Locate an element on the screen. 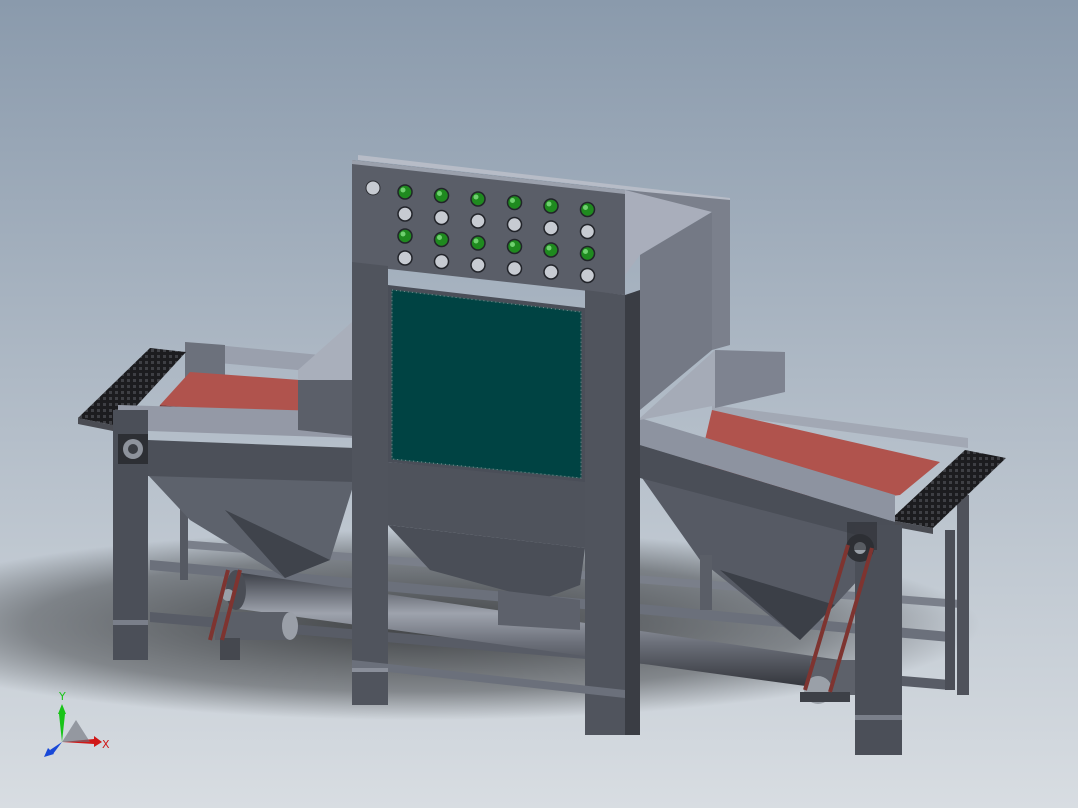 The width and height of the screenshot is (1078, 808). triad-x-label: X is located at coordinates (106, 744).